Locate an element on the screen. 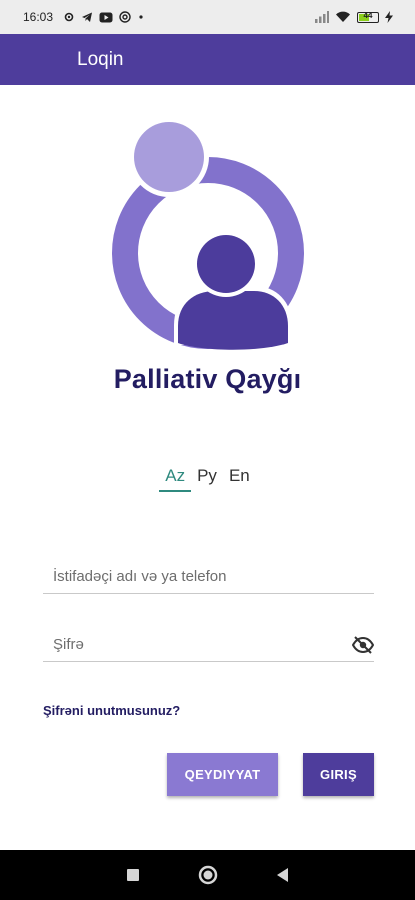  forgot-password-link: Şifrəni unutmusunuz? is located at coordinates (111, 710).